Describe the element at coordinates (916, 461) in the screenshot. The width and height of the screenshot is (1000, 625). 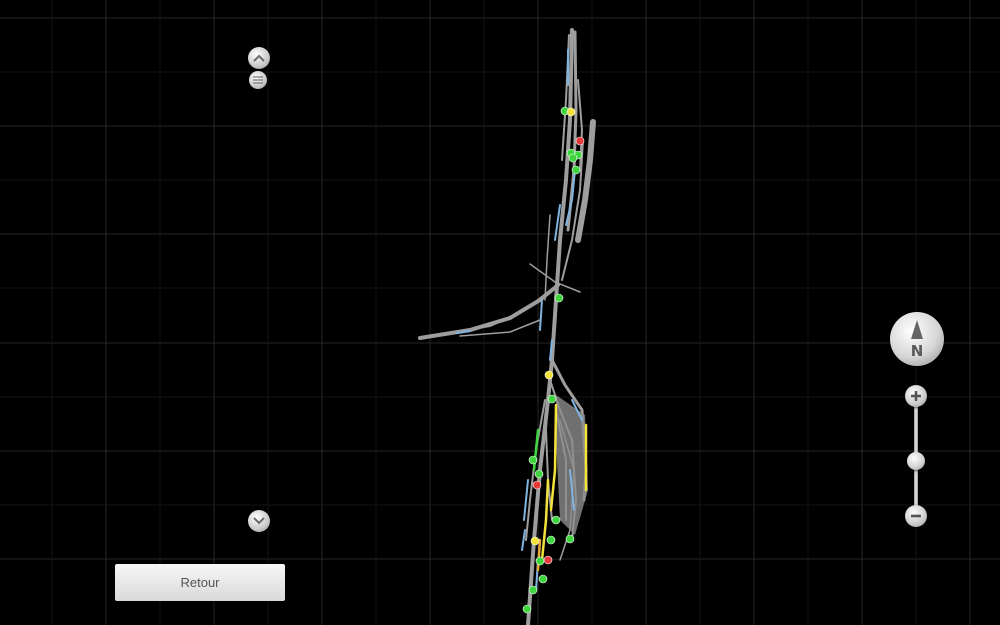
I see `zoom-slider-handle` at that location.